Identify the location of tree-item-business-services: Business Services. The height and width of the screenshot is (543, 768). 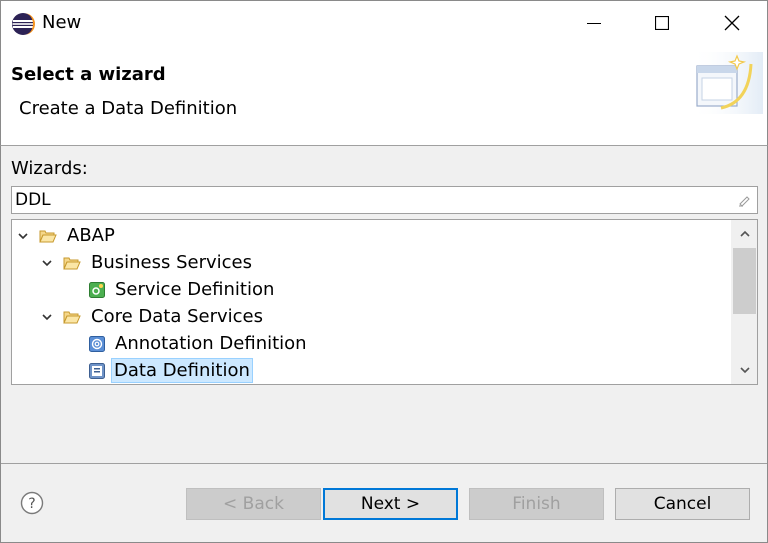
(148, 262).